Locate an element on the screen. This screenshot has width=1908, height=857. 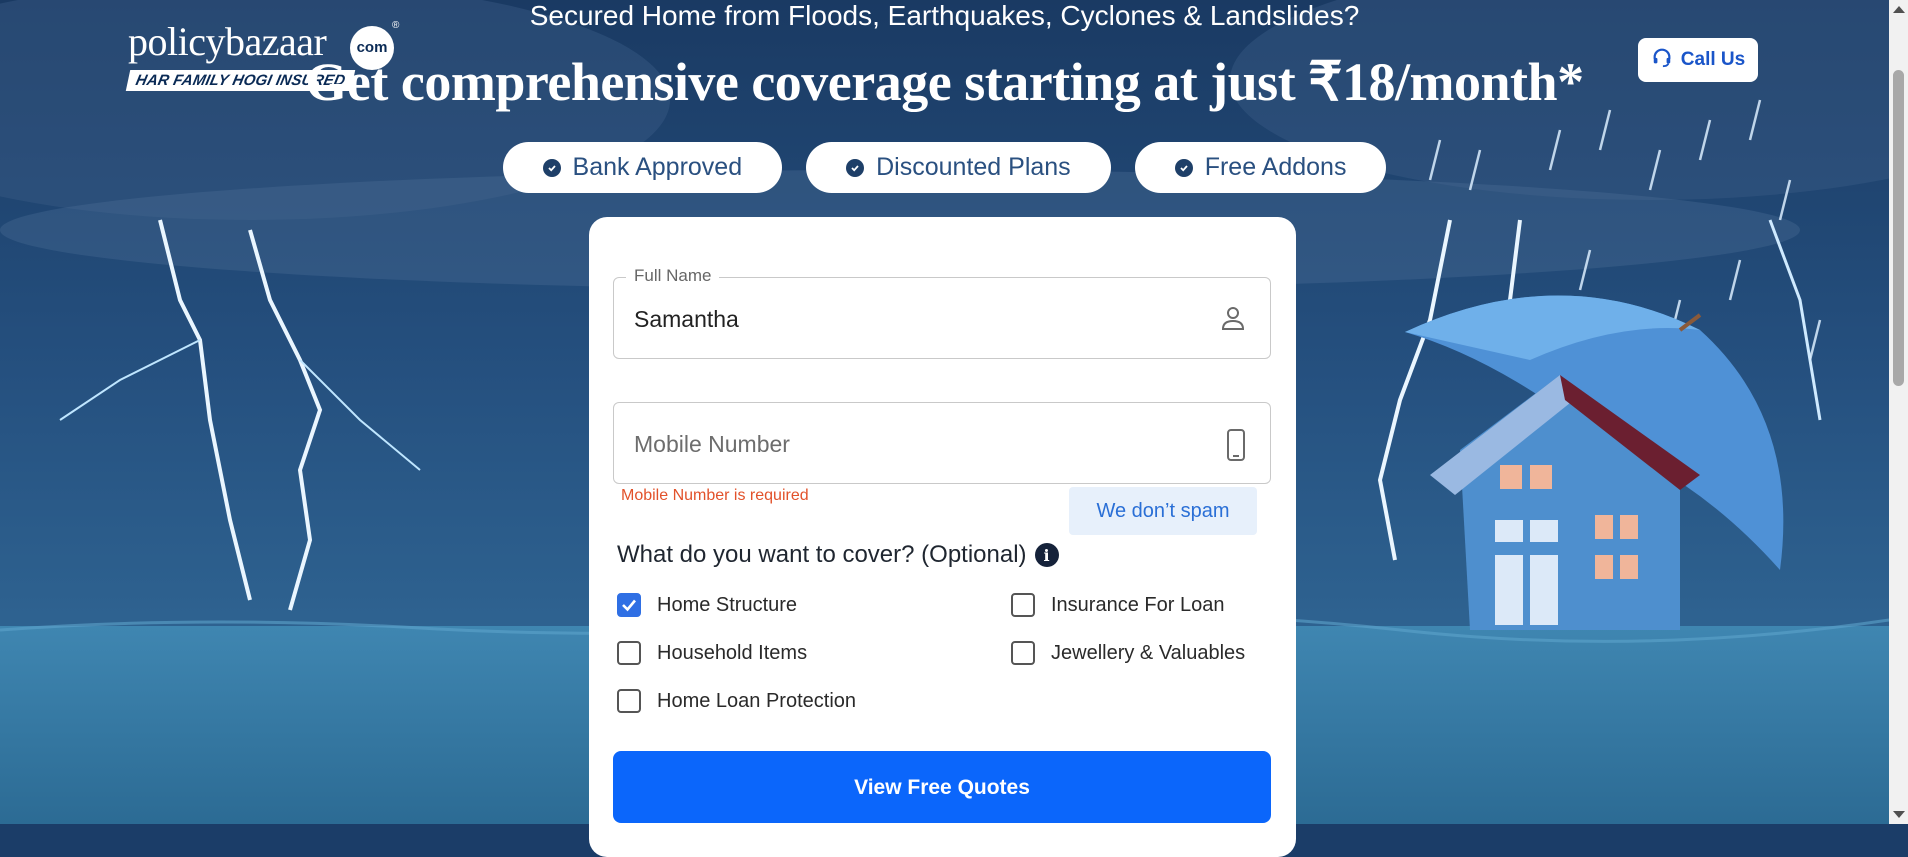
option-jewellery-valuables: Jewellery & Valuables is located at coordinates (1128, 653).